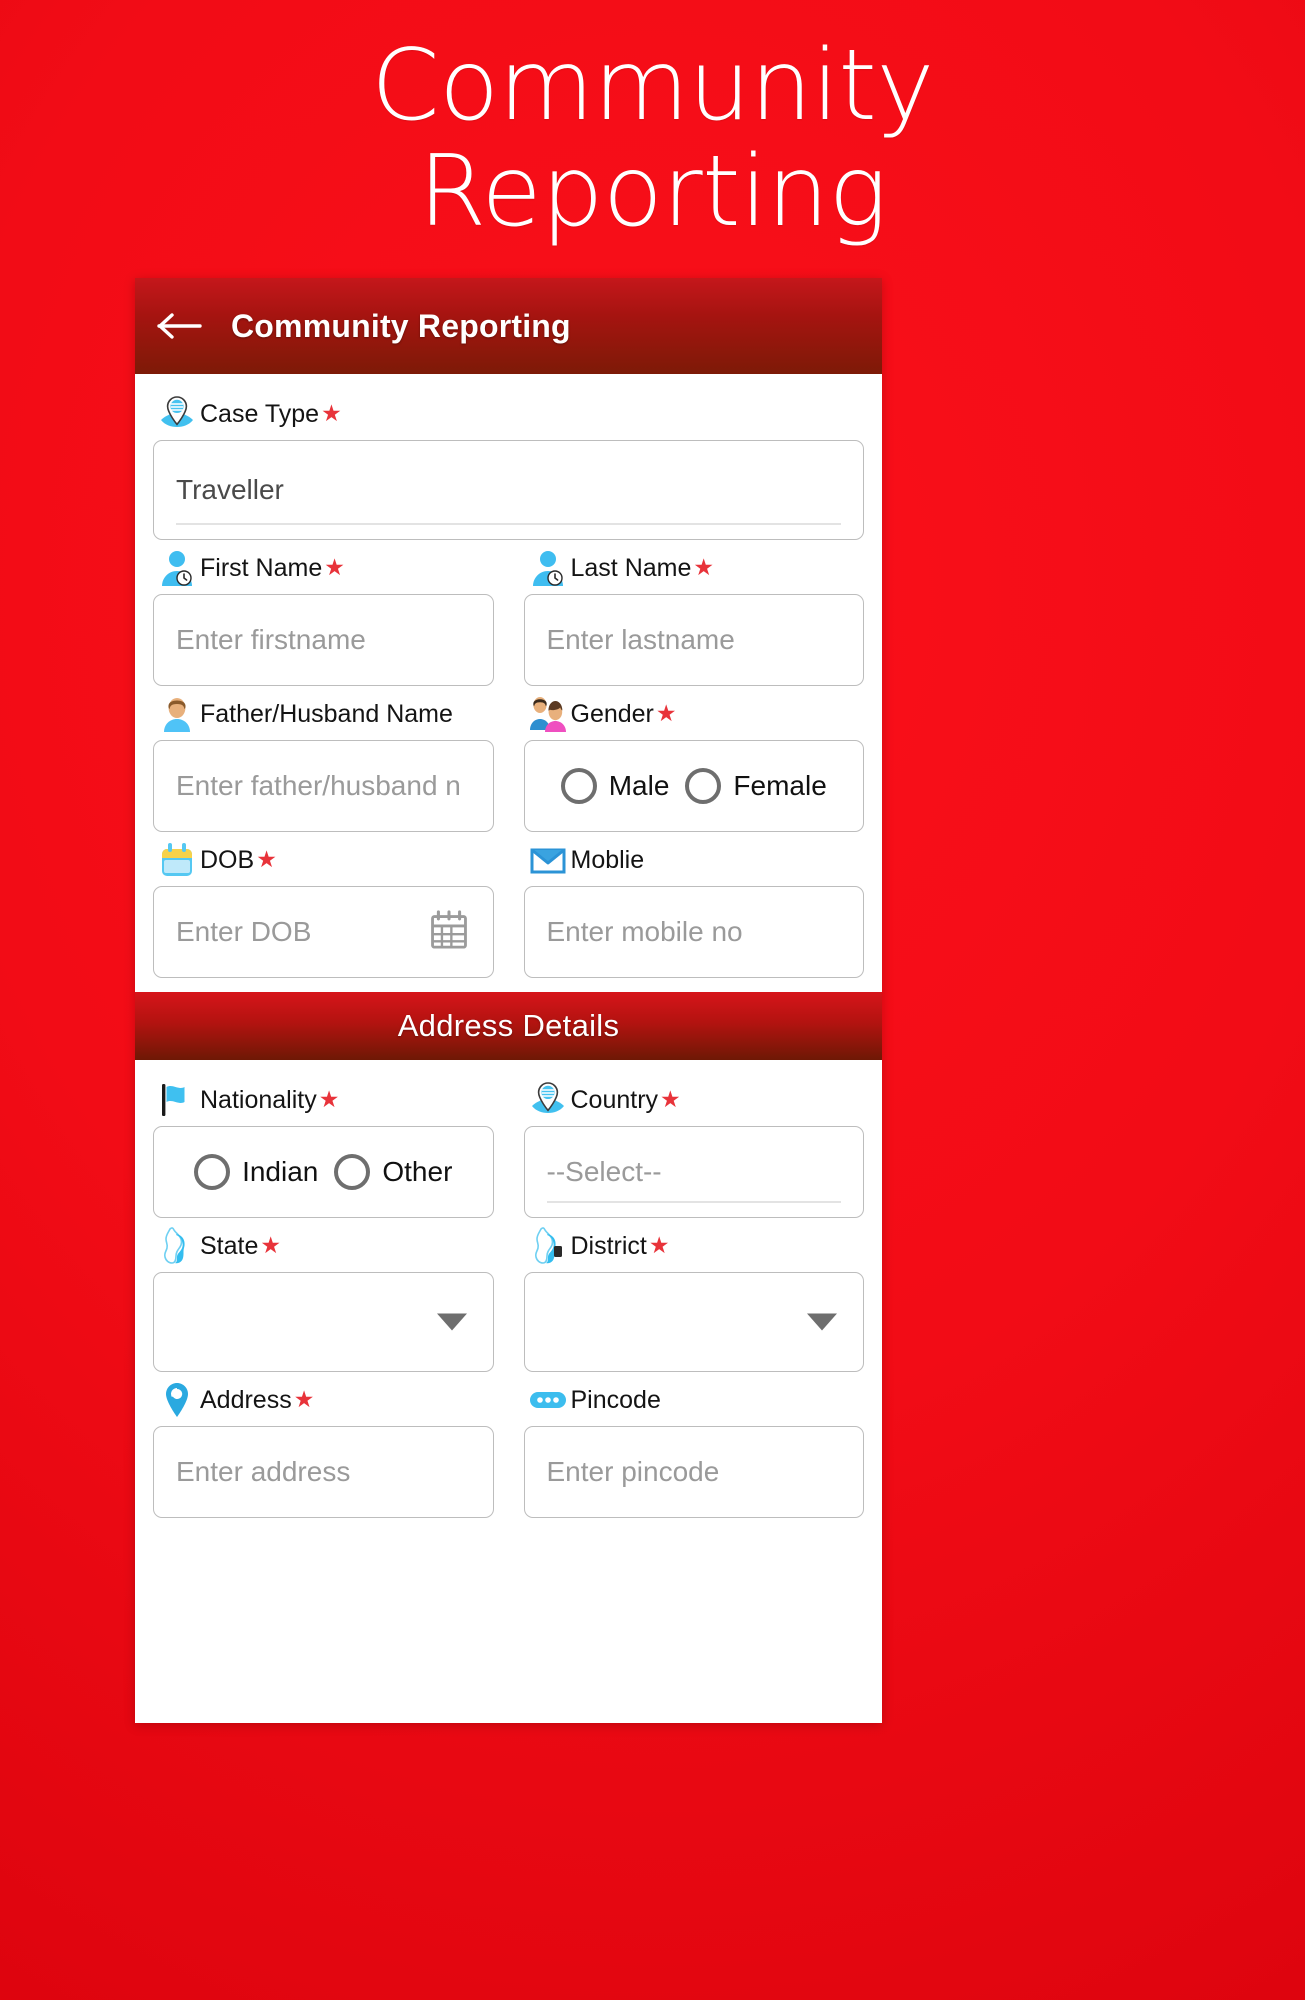 This screenshot has width=1305, height=2000. I want to click on page-title: Community Reporting, so click(652, 137).